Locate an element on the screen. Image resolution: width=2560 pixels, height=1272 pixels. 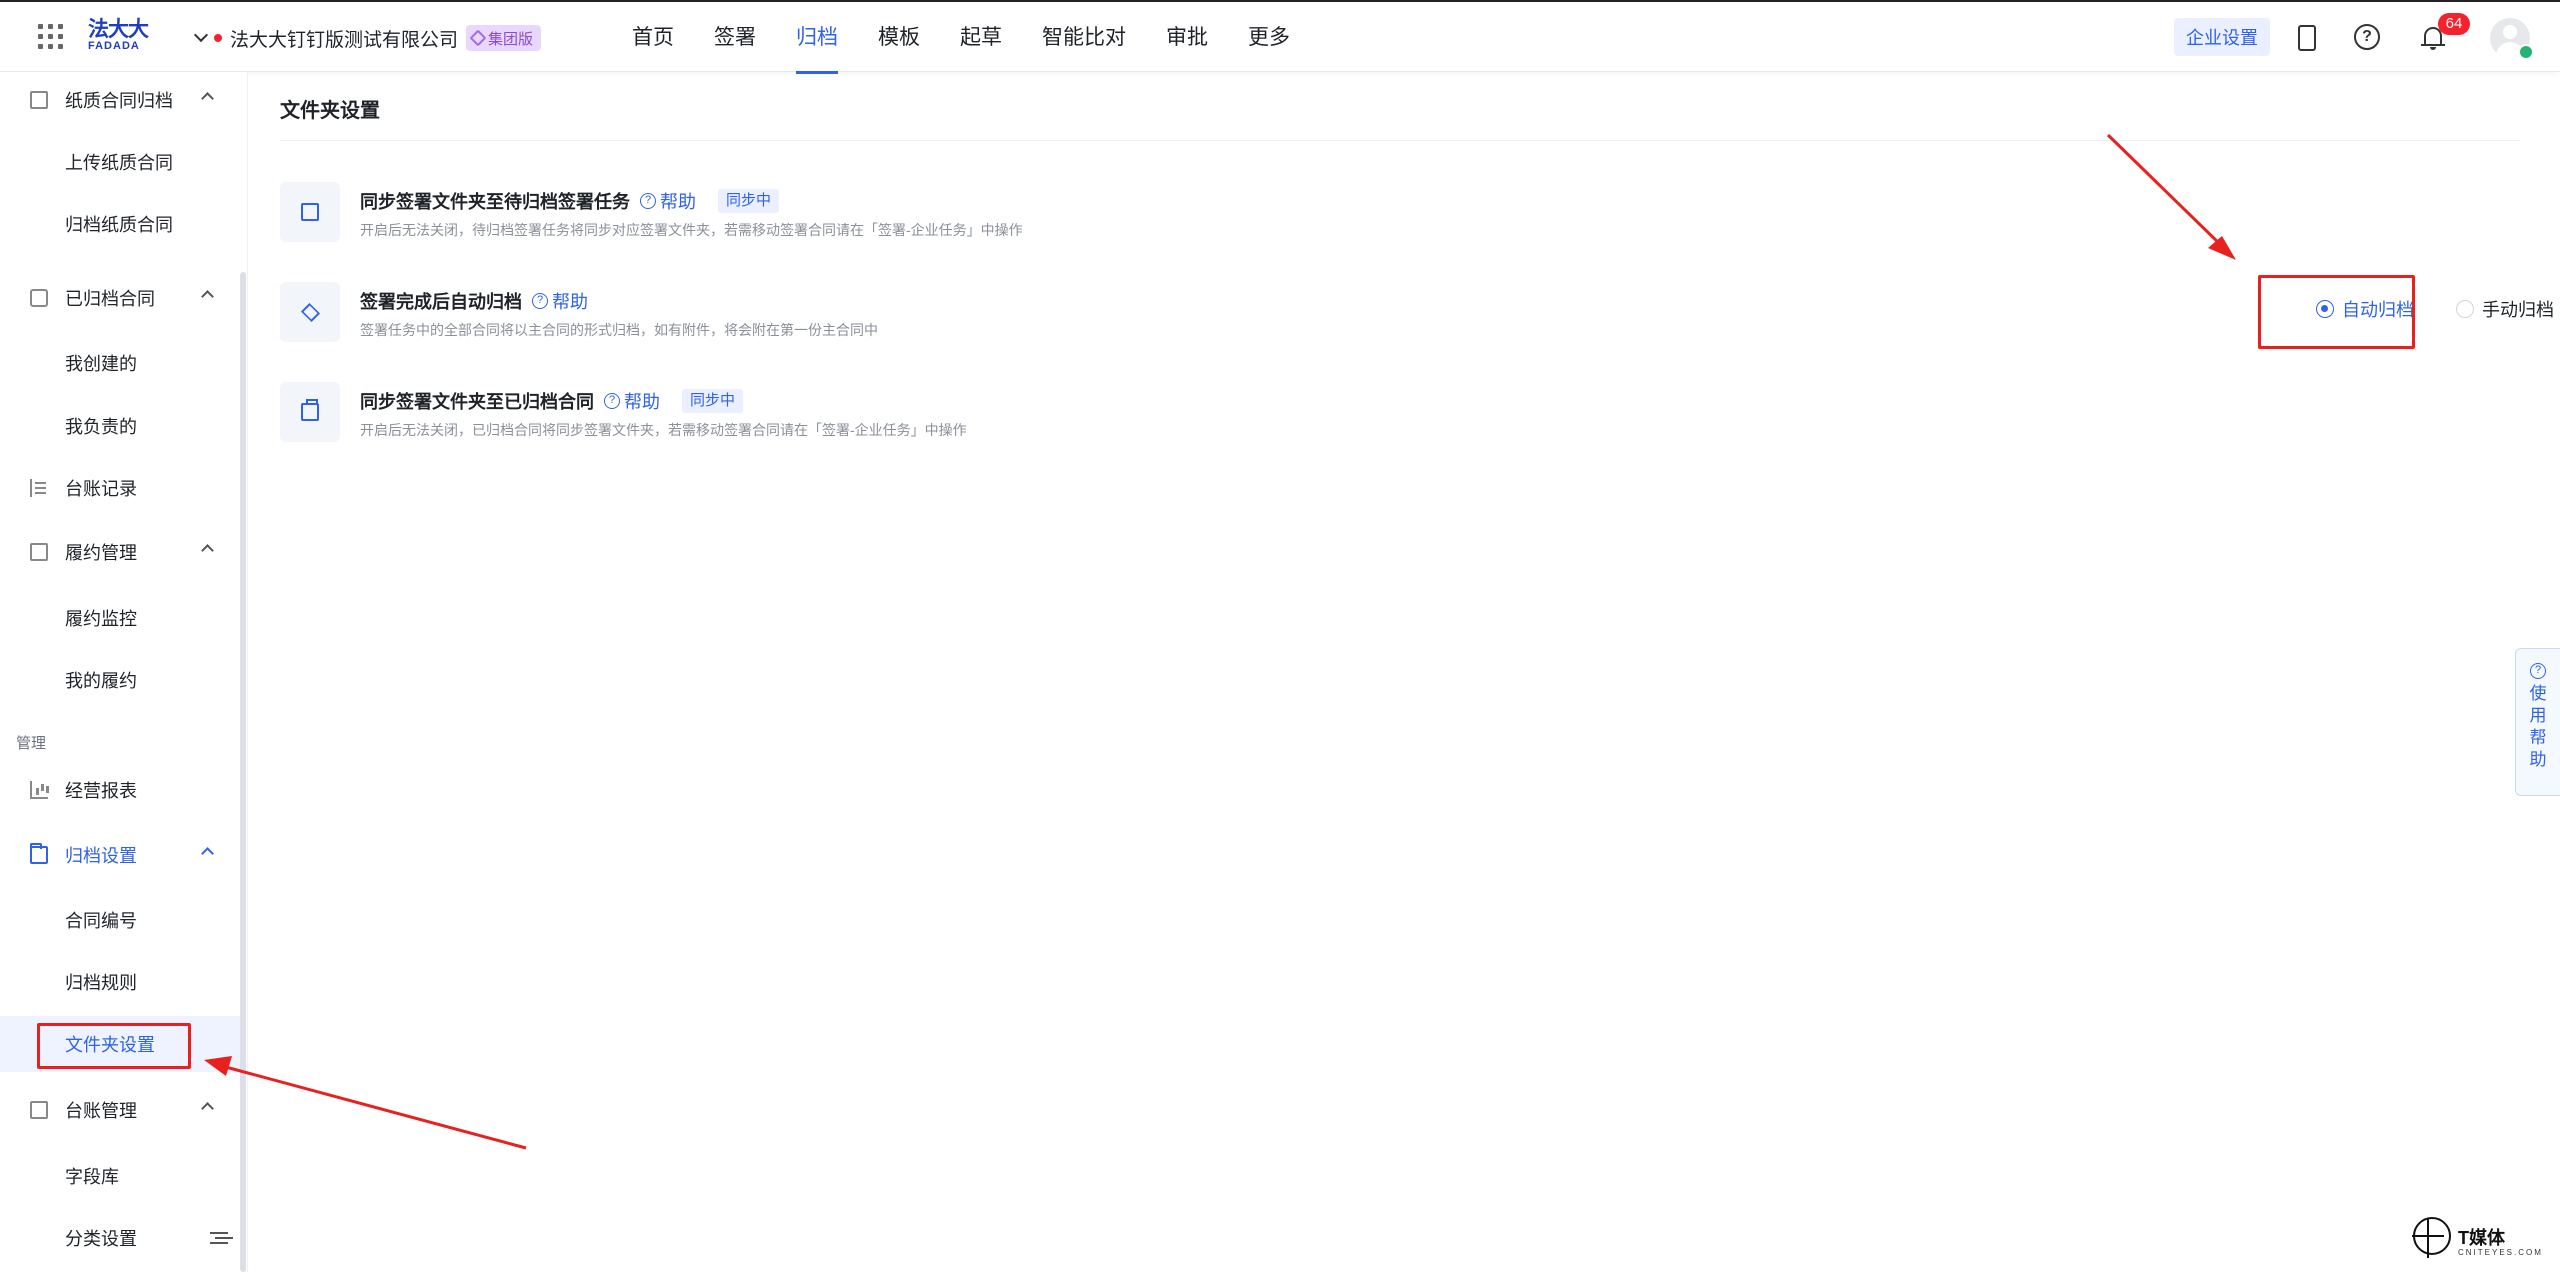
nav-template: 模板 is located at coordinates (899, 38).